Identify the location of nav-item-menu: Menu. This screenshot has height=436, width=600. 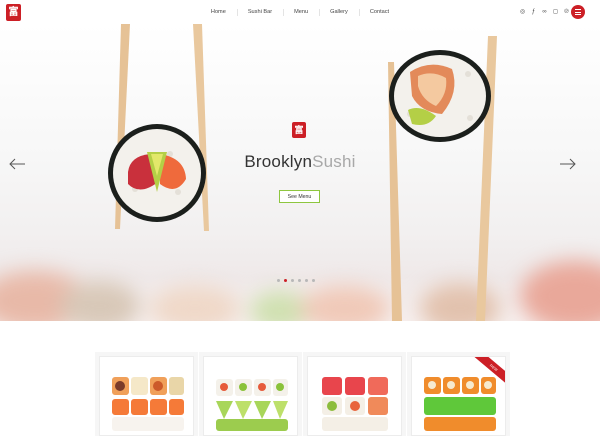
(301, 12).